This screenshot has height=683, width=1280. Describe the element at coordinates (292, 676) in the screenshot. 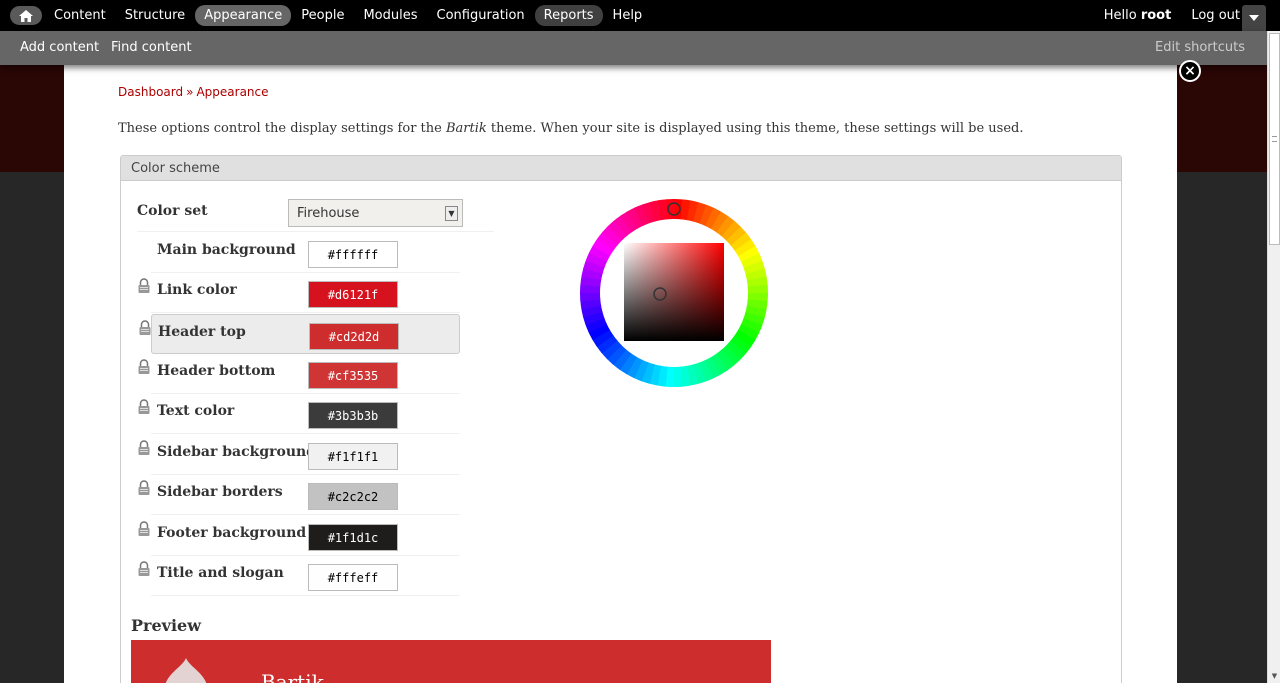

I see `preview-site-name: Bartik` at that location.